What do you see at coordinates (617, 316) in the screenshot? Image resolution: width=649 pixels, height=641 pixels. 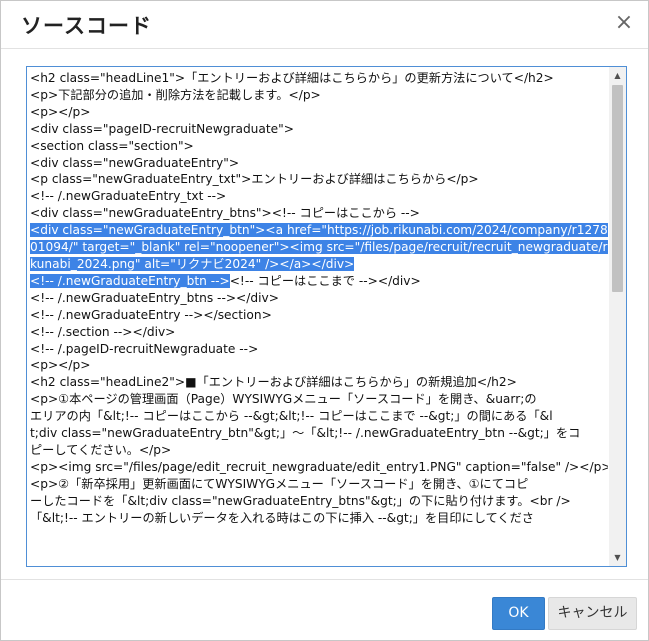 I see `editor-scrollbar: ▲ ▼` at bounding box center [617, 316].